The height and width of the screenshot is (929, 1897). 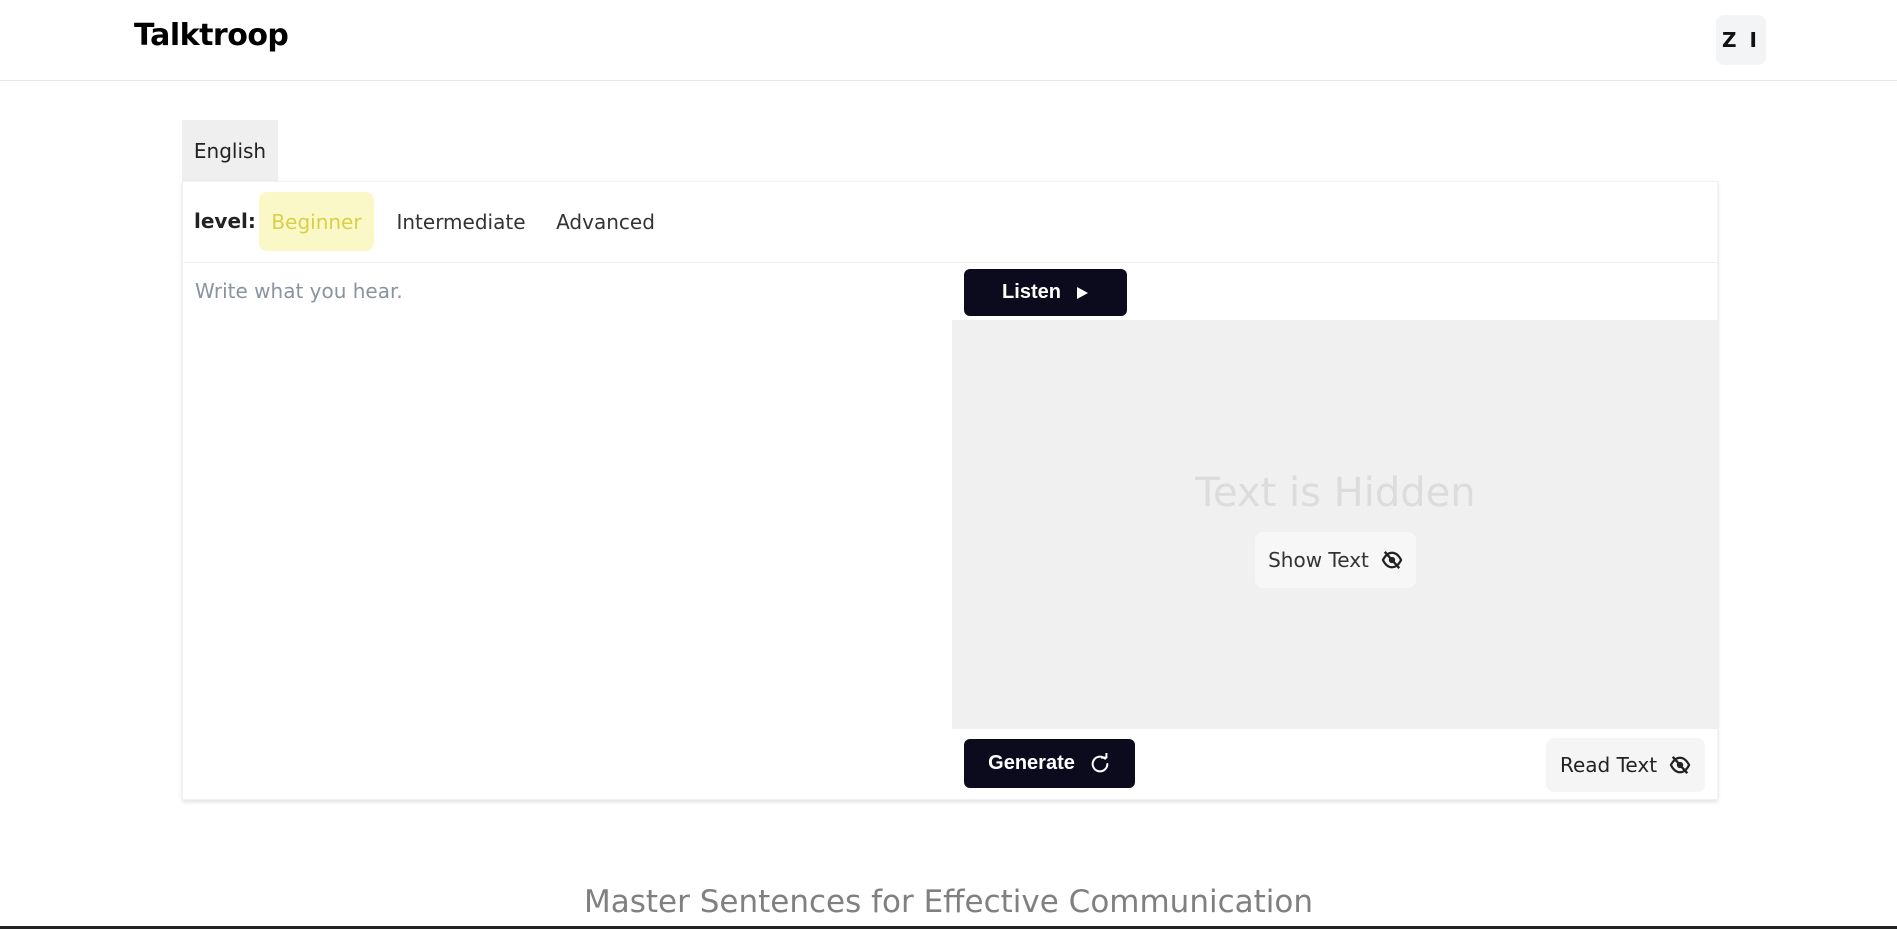 I want to click on play-icon, so click(x=1082, y=293).